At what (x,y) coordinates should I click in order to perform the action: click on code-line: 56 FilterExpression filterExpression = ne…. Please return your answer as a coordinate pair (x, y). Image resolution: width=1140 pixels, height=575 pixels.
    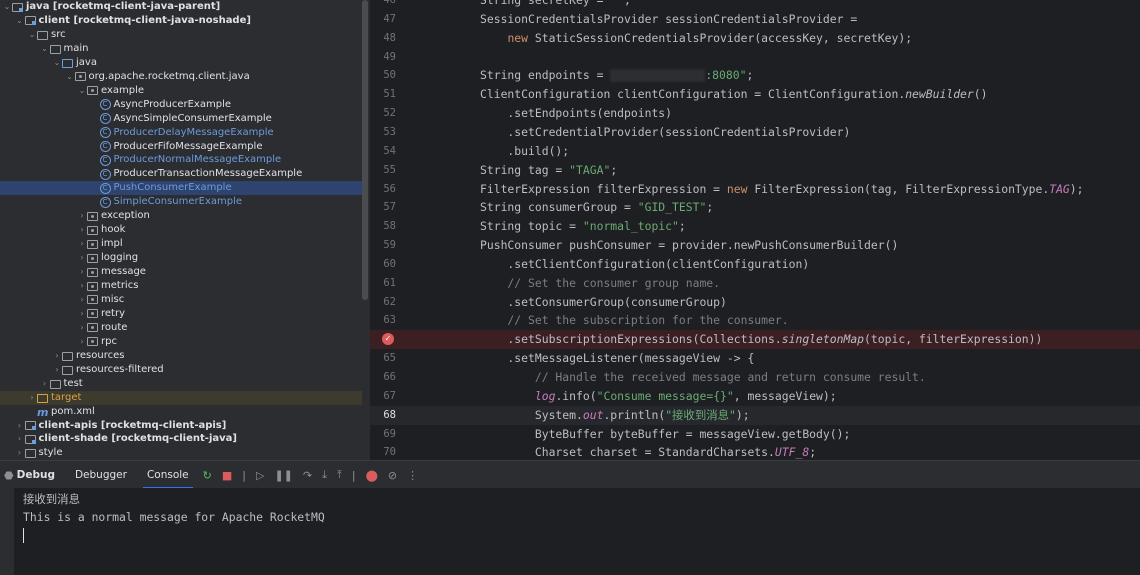
    Looking at the image, I should click on (755, 189).